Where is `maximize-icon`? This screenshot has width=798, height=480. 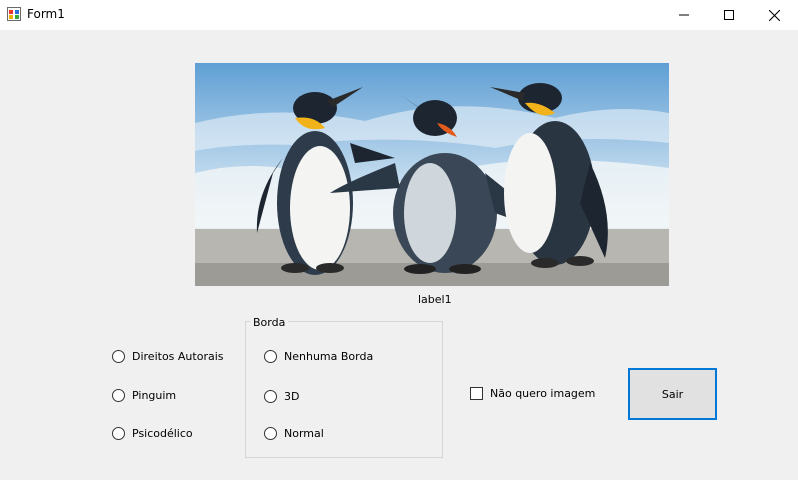
maximize-icon is located at coordinates (729, 15).